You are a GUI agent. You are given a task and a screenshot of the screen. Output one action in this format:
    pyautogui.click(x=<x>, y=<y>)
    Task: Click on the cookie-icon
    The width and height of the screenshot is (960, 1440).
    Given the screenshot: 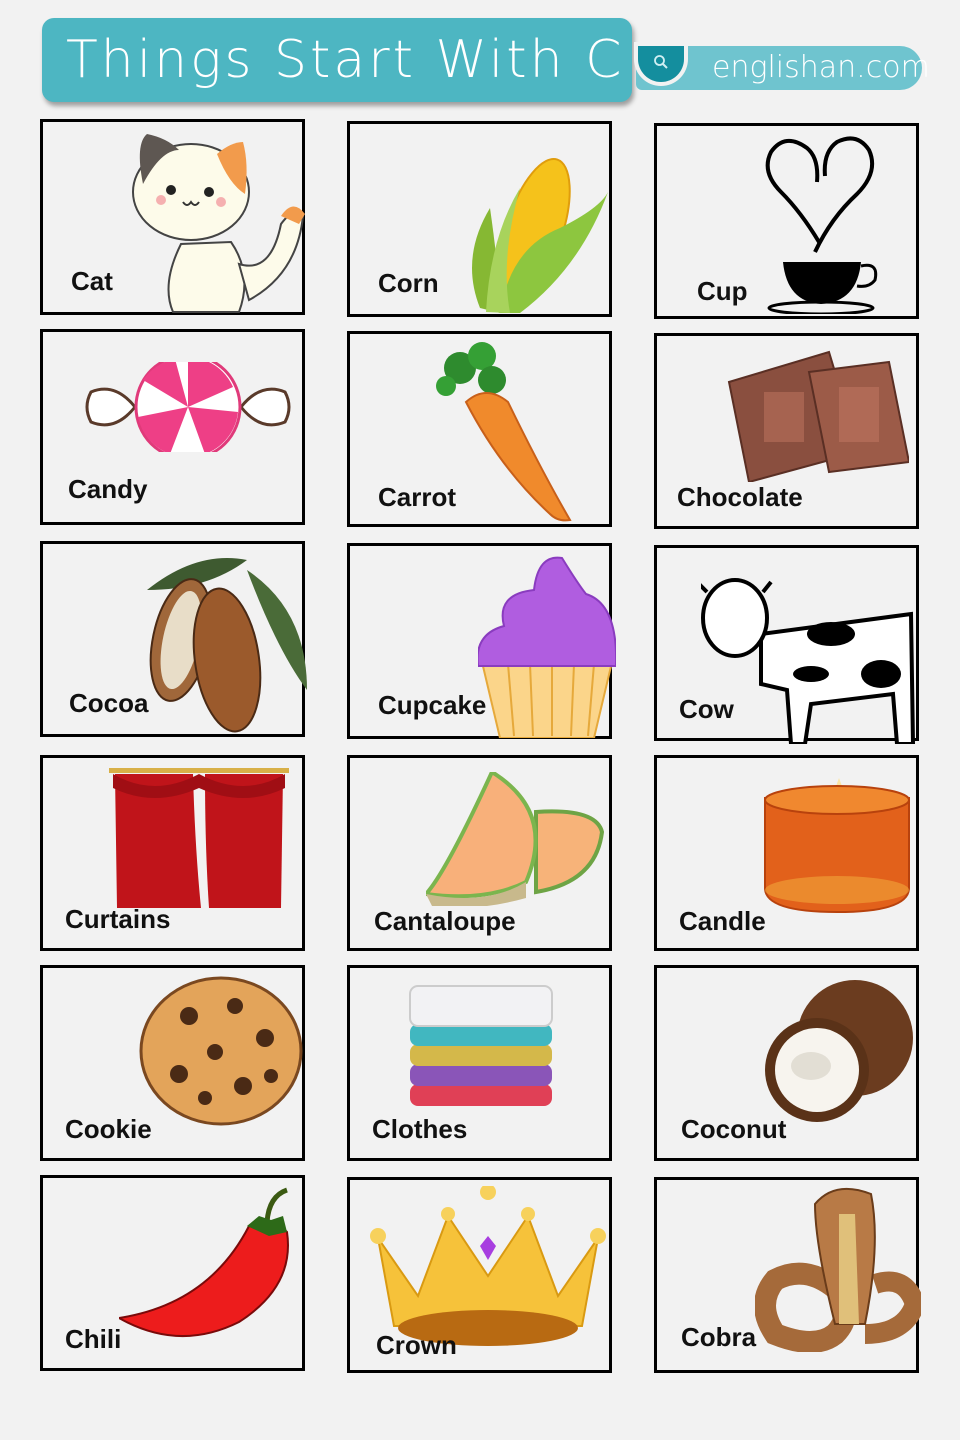 What is the action you would take?
    pyautogui.click(x=221, y=1051)
    